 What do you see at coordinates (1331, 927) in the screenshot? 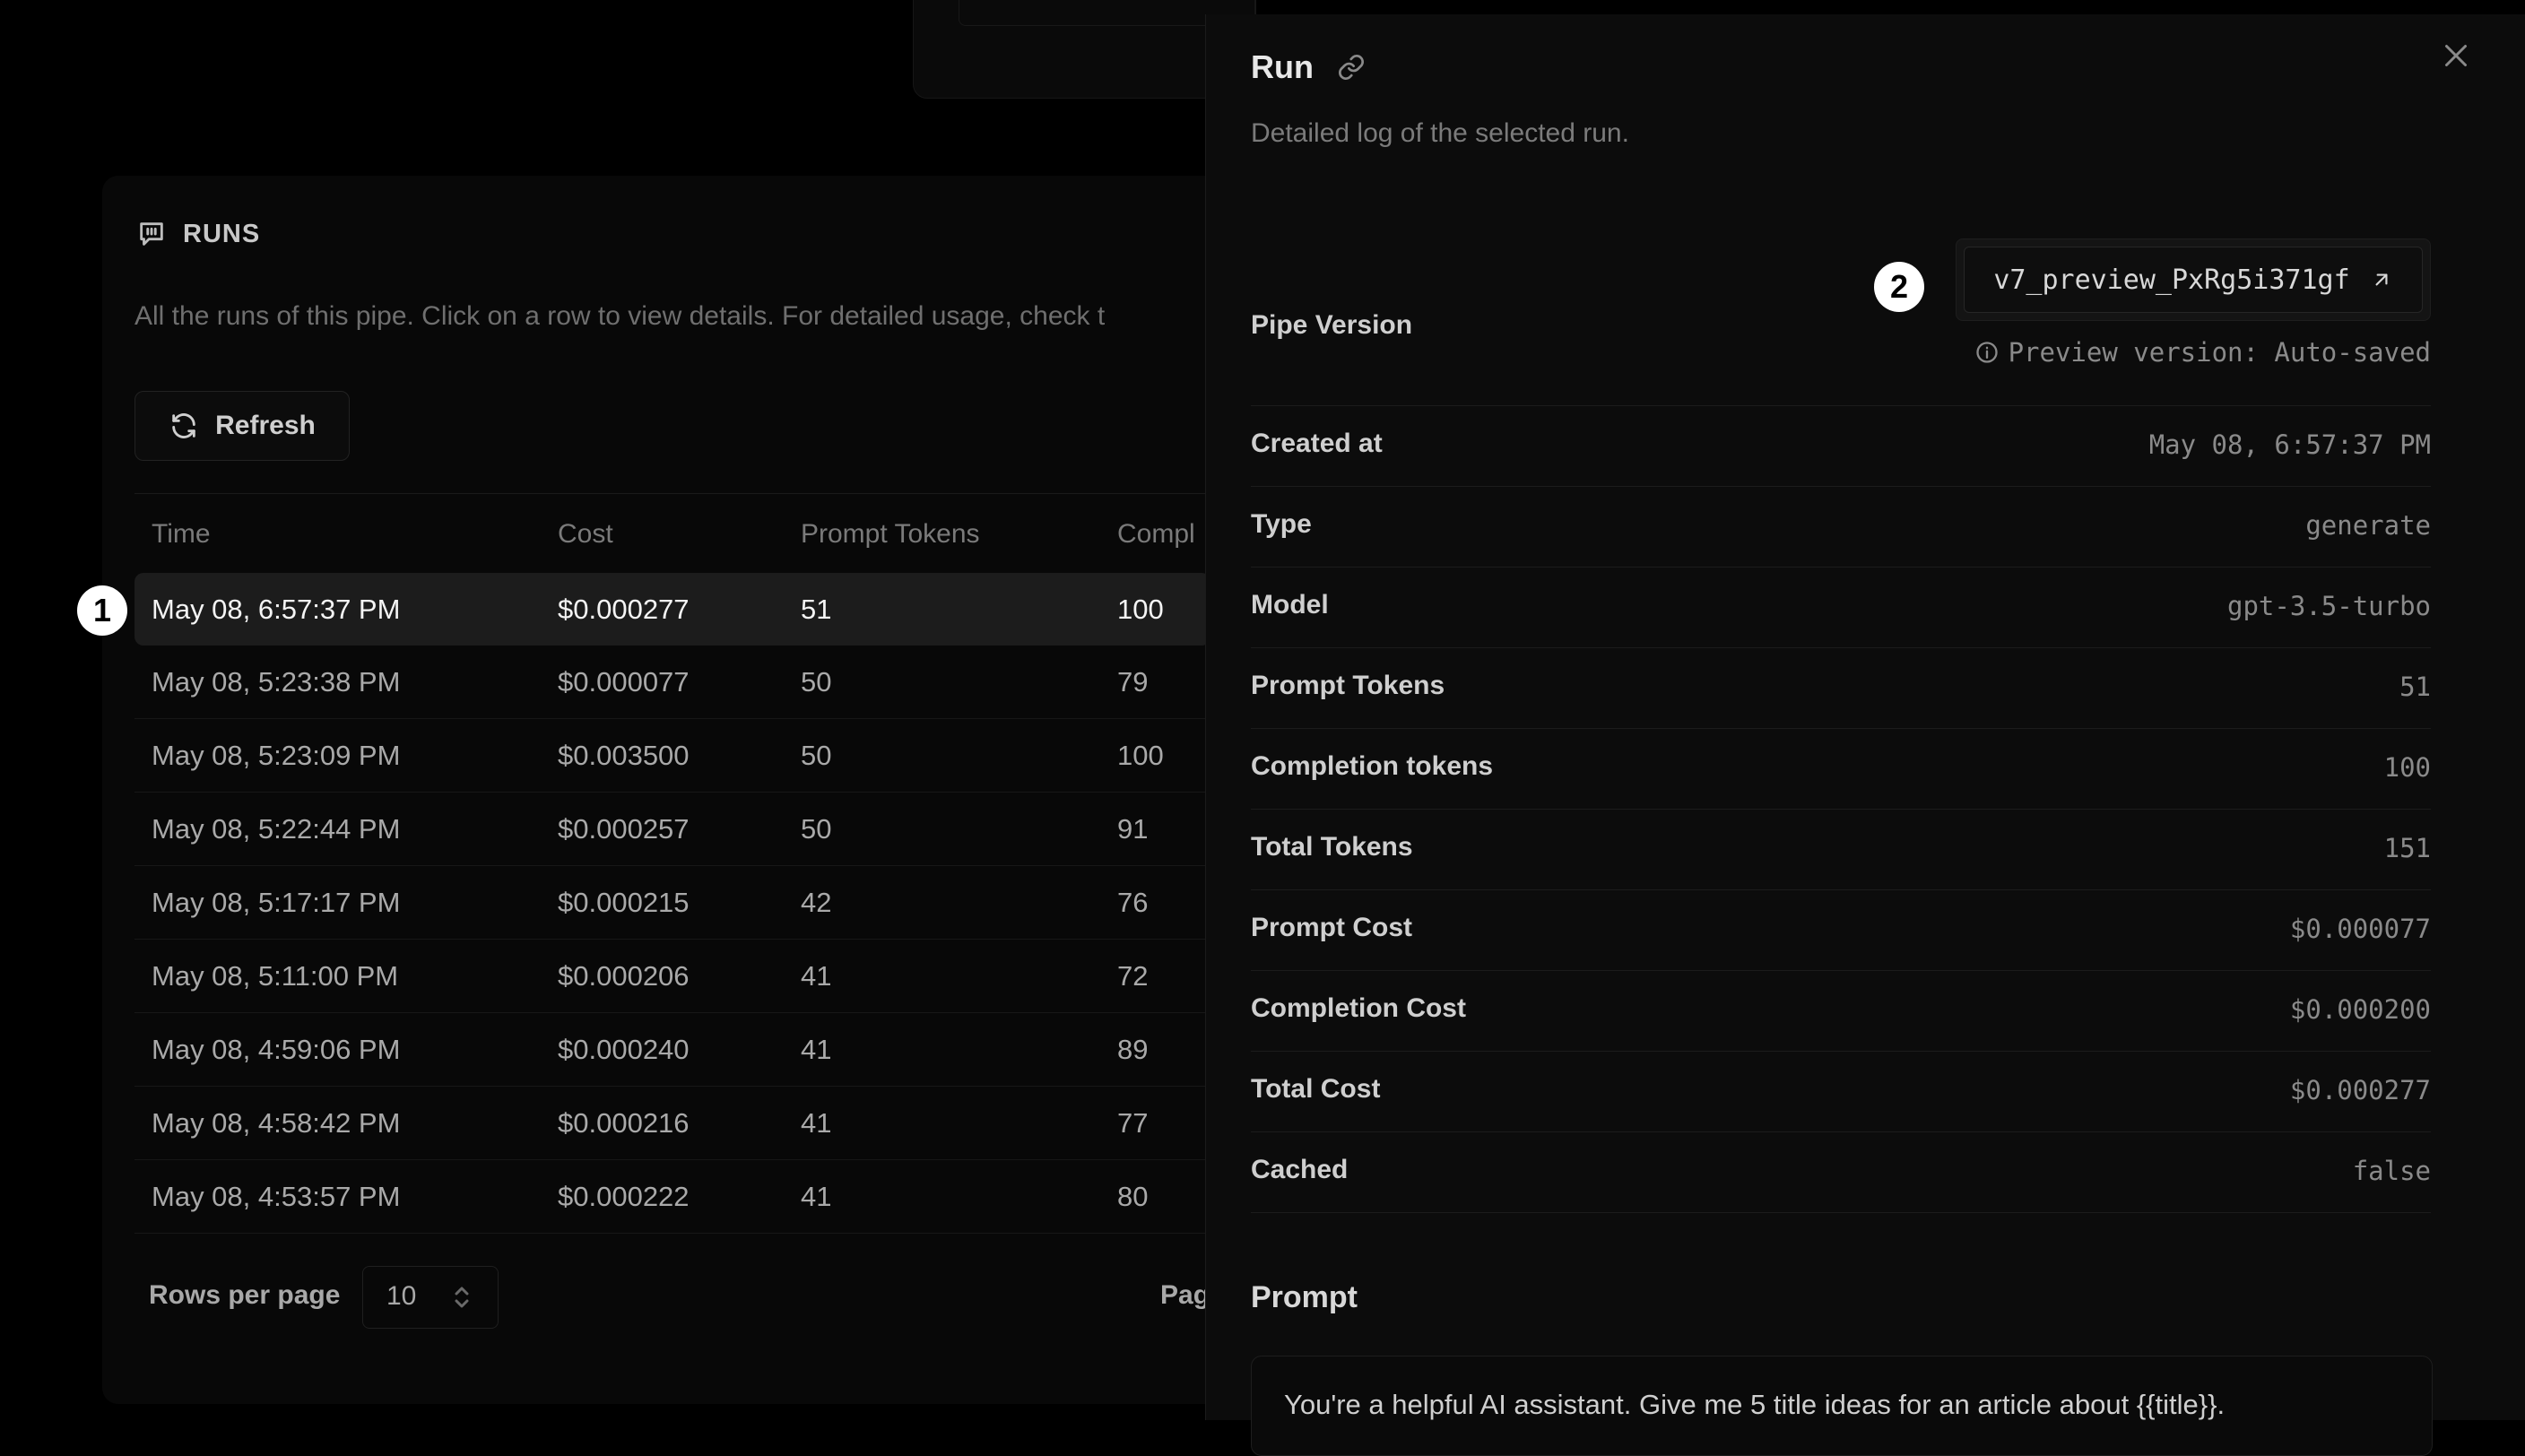
I see `field-label: Prompt Cost` at bounding box center [1331, 927].